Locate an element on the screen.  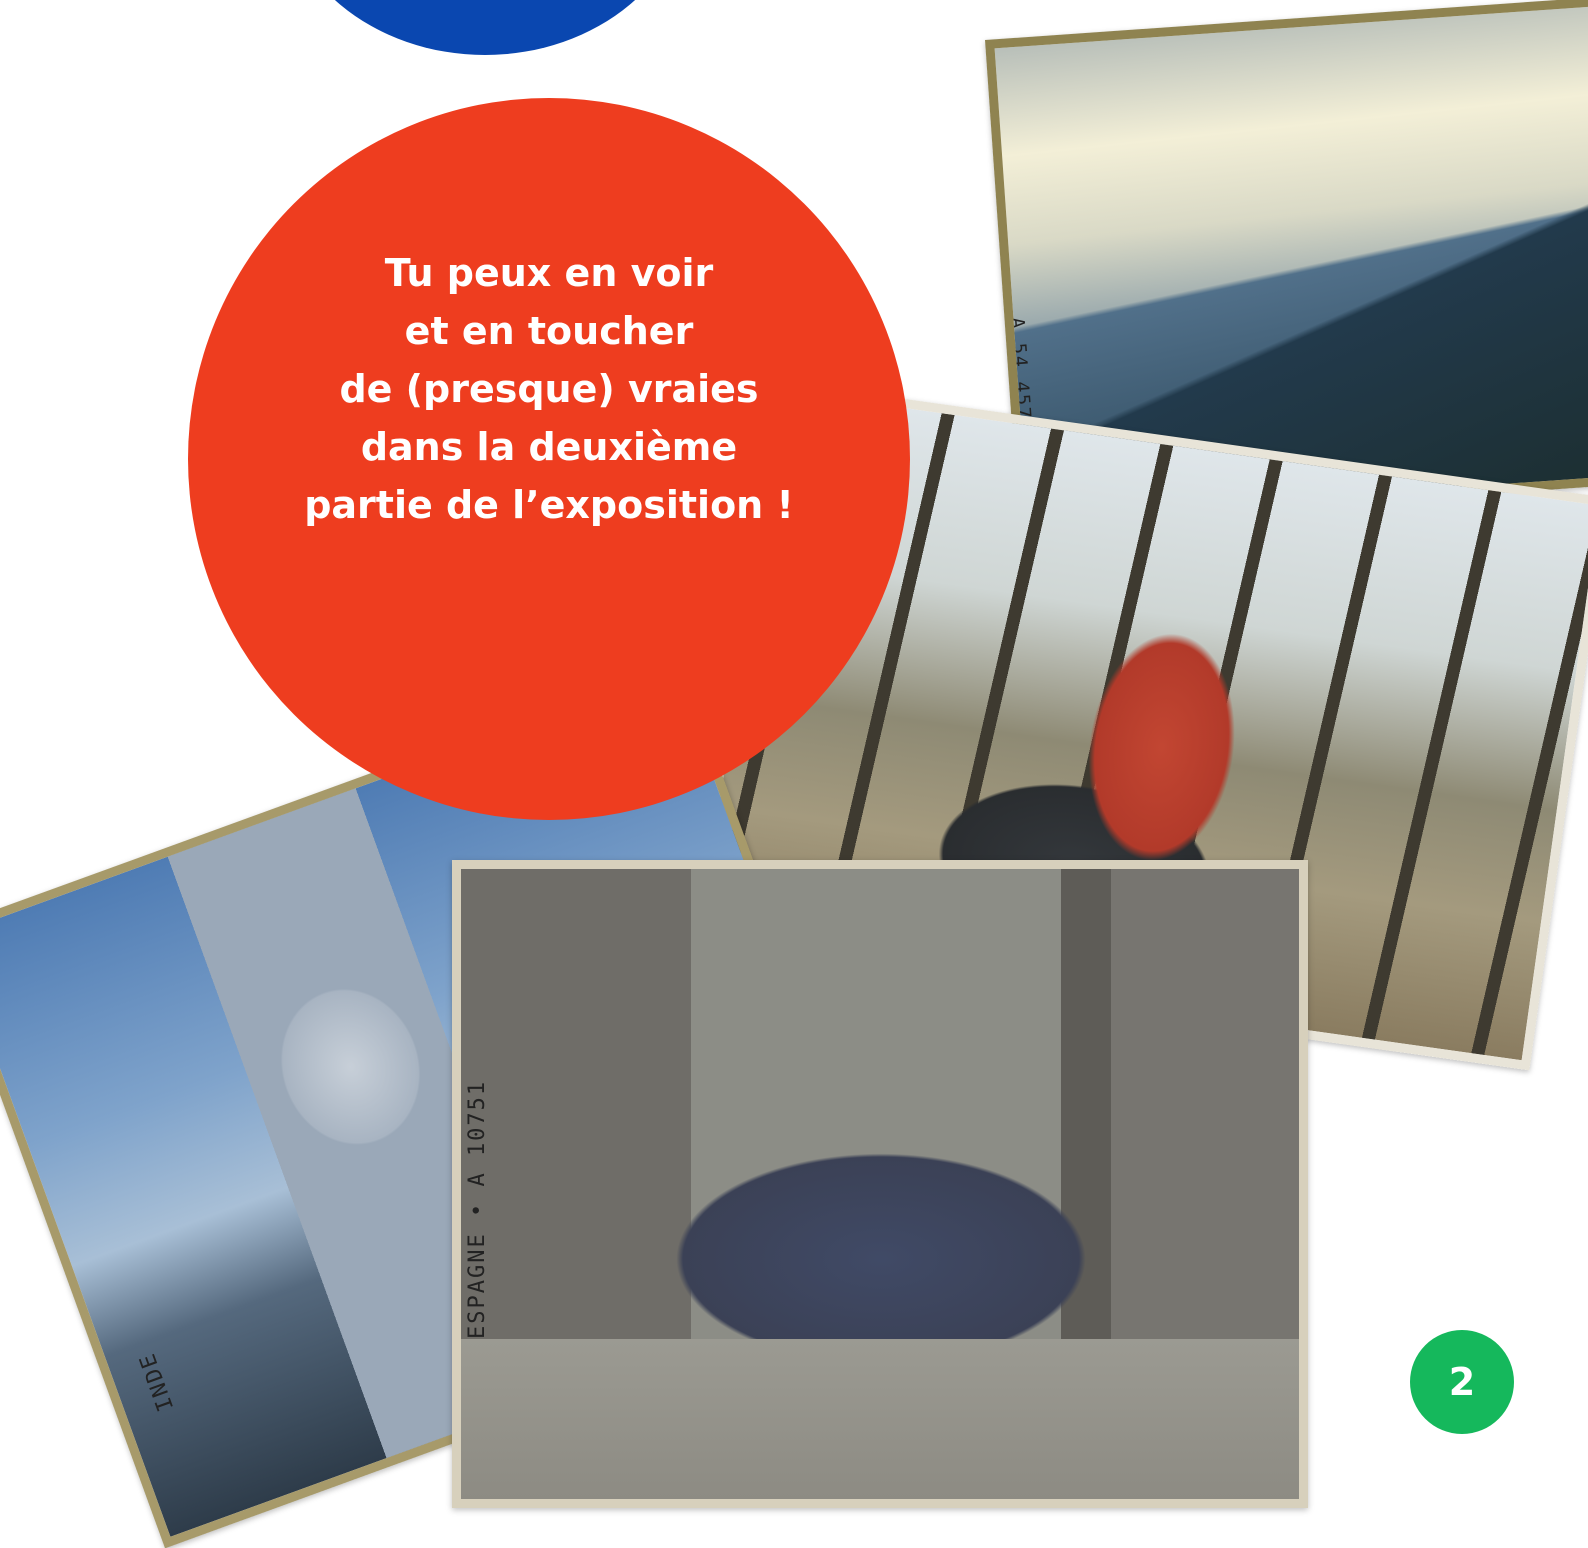
photo-caption-espagne: ESPAGNE • A 10751 is located at coordinates (477, 1209).